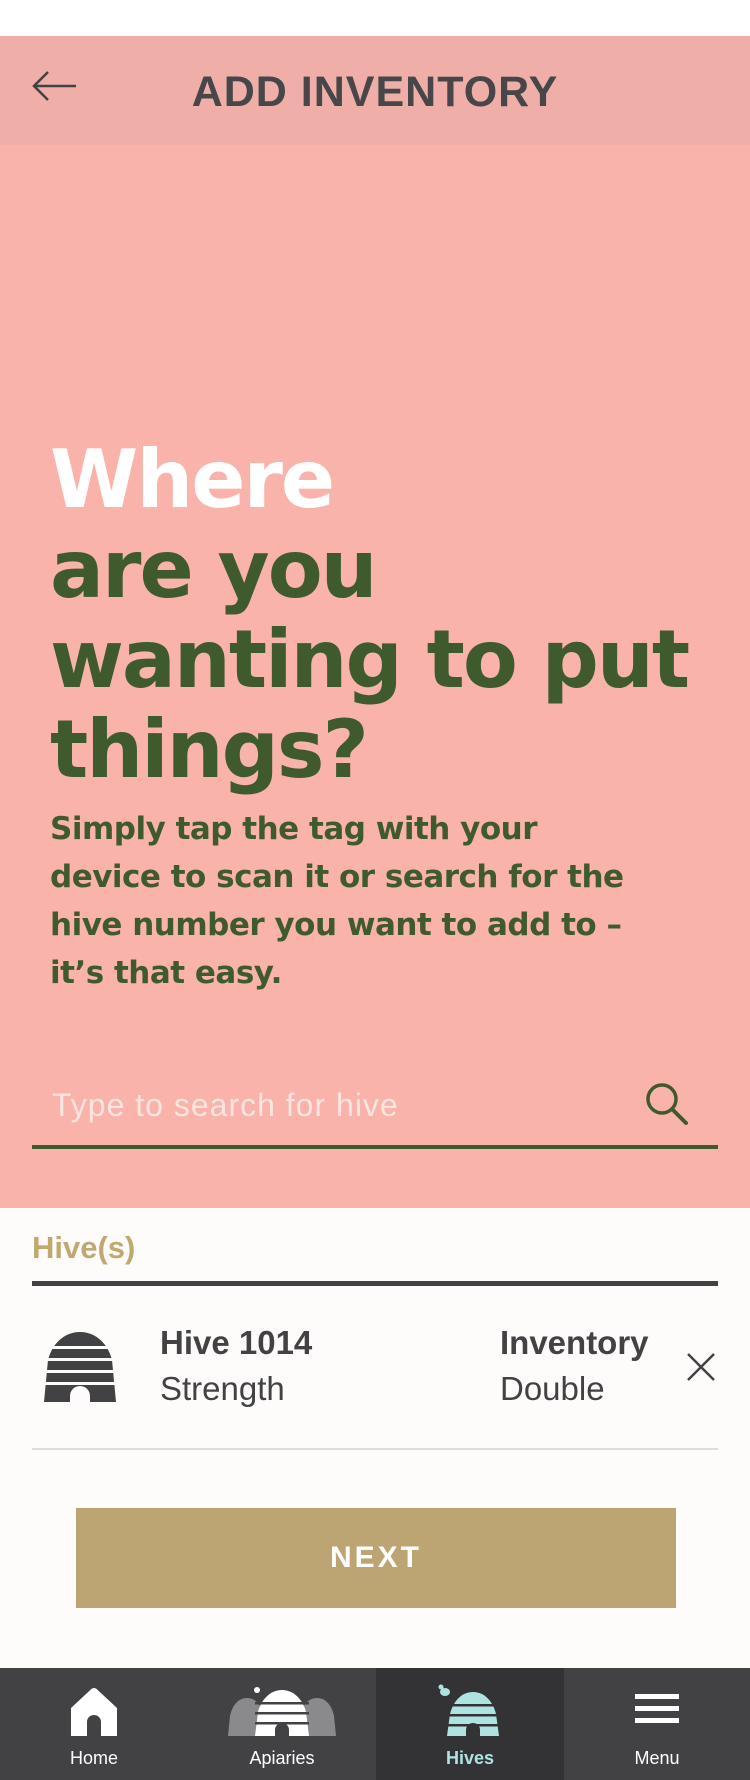 The image size is (750, 1780). Describe the element at coordinates (192, 479) in the screenshot. I see `headline-highlight: Where` at that location.